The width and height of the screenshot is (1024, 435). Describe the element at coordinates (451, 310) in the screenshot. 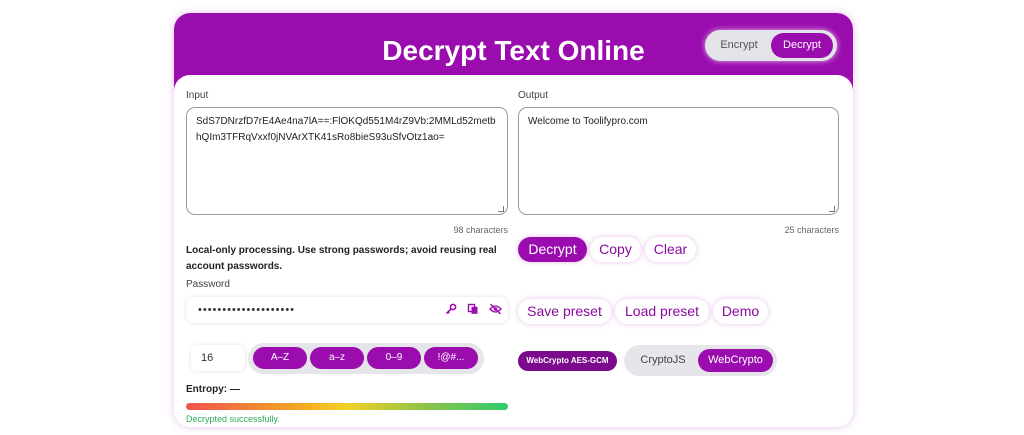

I see `key-icon` at that location.